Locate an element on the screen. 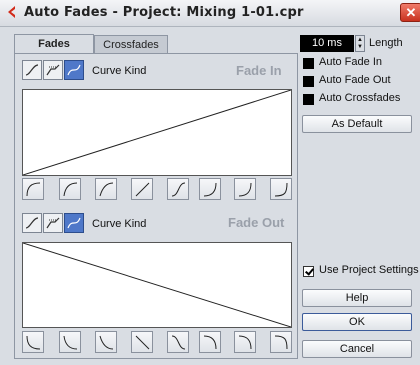 The image size is (420, 365). auto-fade-out-checkbox is located at coordinates (308, 81).